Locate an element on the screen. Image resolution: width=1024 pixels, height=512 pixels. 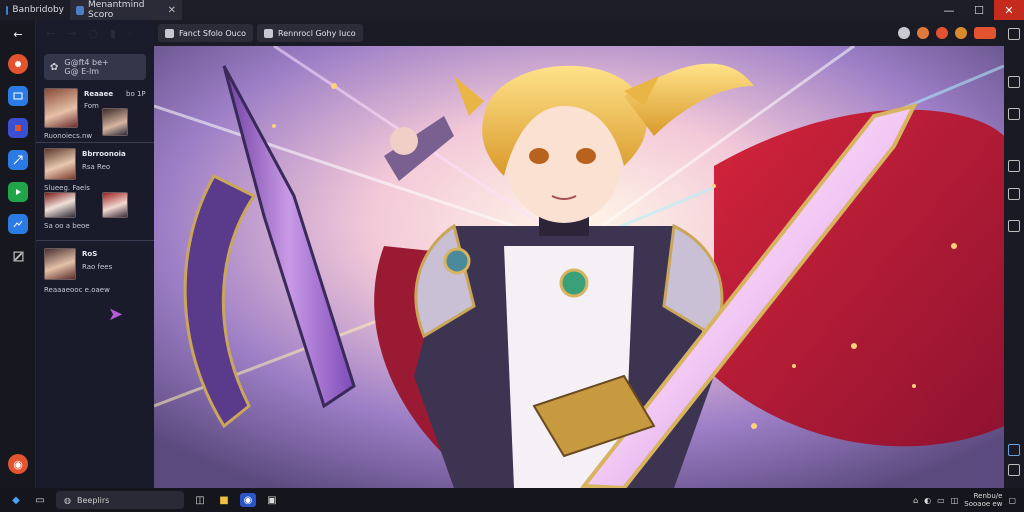
toolbar-tab-1: Fanct Sfolo Ouco is located at coordinates (206, 33).